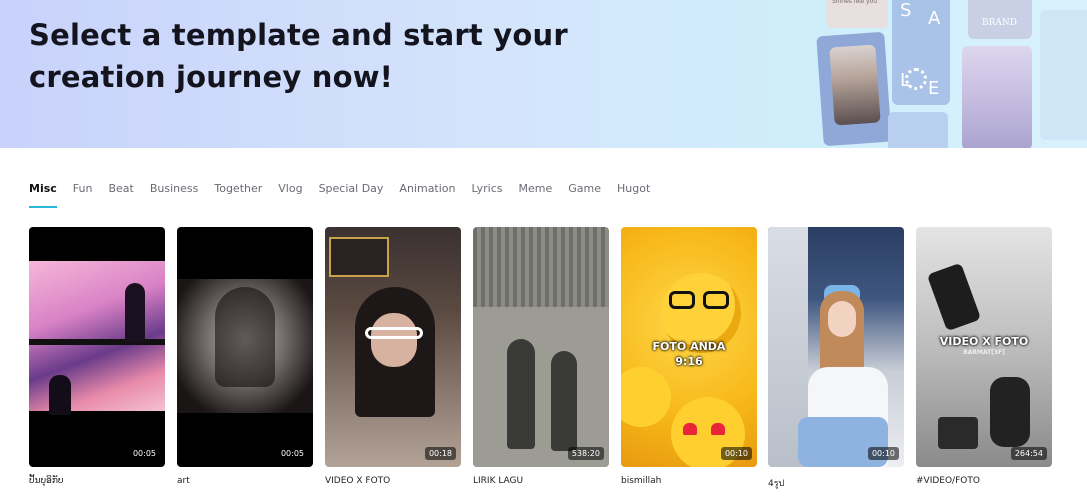 Image resolution: width=1087 pixels, height=496 pixels. I want to click on template-thumbnail: FOTO ANDA 9:16 00:10, so click(689, 347).